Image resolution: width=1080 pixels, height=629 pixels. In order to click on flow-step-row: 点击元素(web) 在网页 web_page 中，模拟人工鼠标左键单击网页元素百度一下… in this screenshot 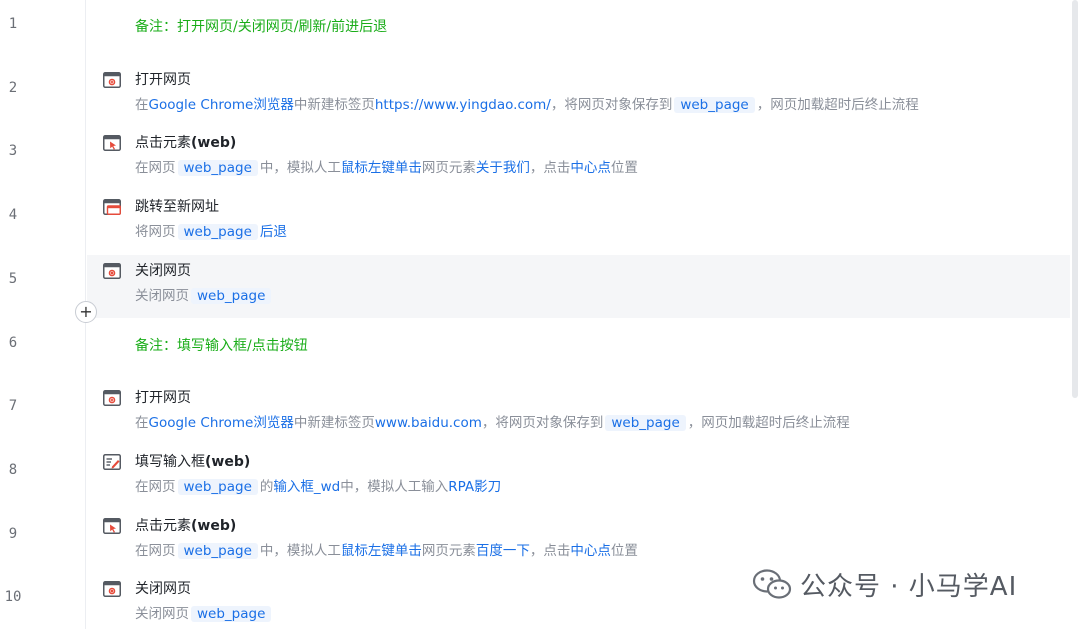, I will do `click(578, 541)`.